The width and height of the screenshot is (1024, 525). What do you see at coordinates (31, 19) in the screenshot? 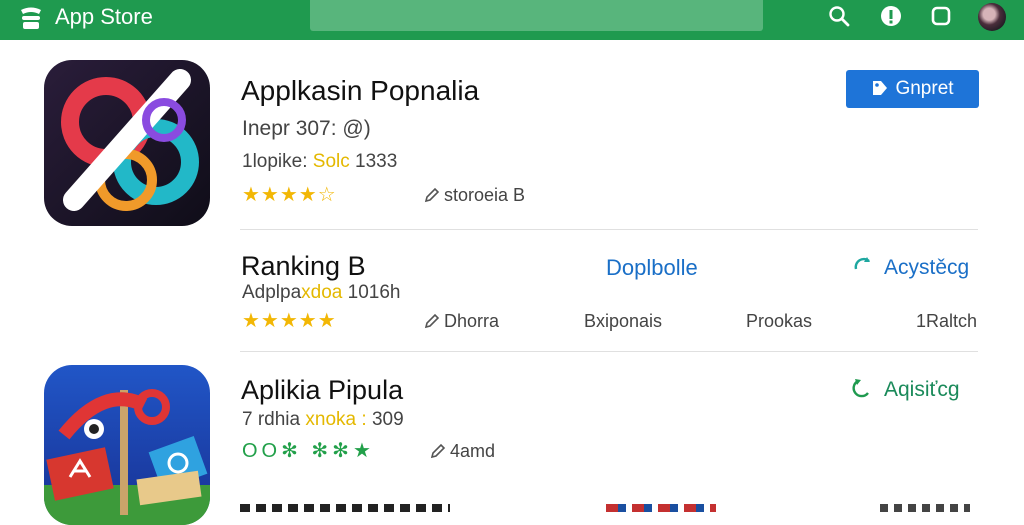
I see `store-logo-icon` at bounding box center [31, 19].